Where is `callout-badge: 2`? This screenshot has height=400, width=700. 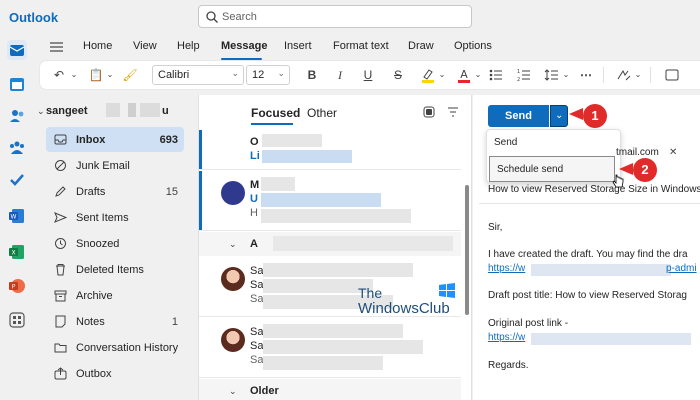 callout-badge: 2 is located at coordinates (645, 170).